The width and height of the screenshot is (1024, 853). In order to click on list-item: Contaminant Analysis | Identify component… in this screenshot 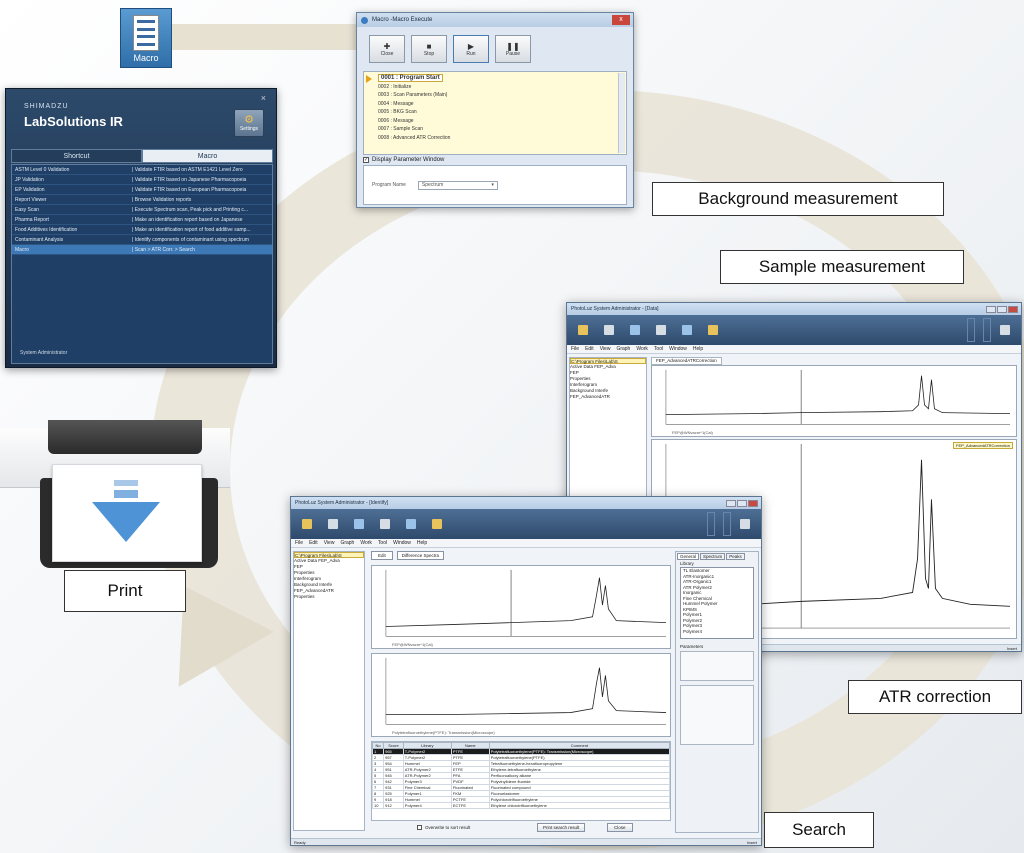, I will do `click(142, 240)`.